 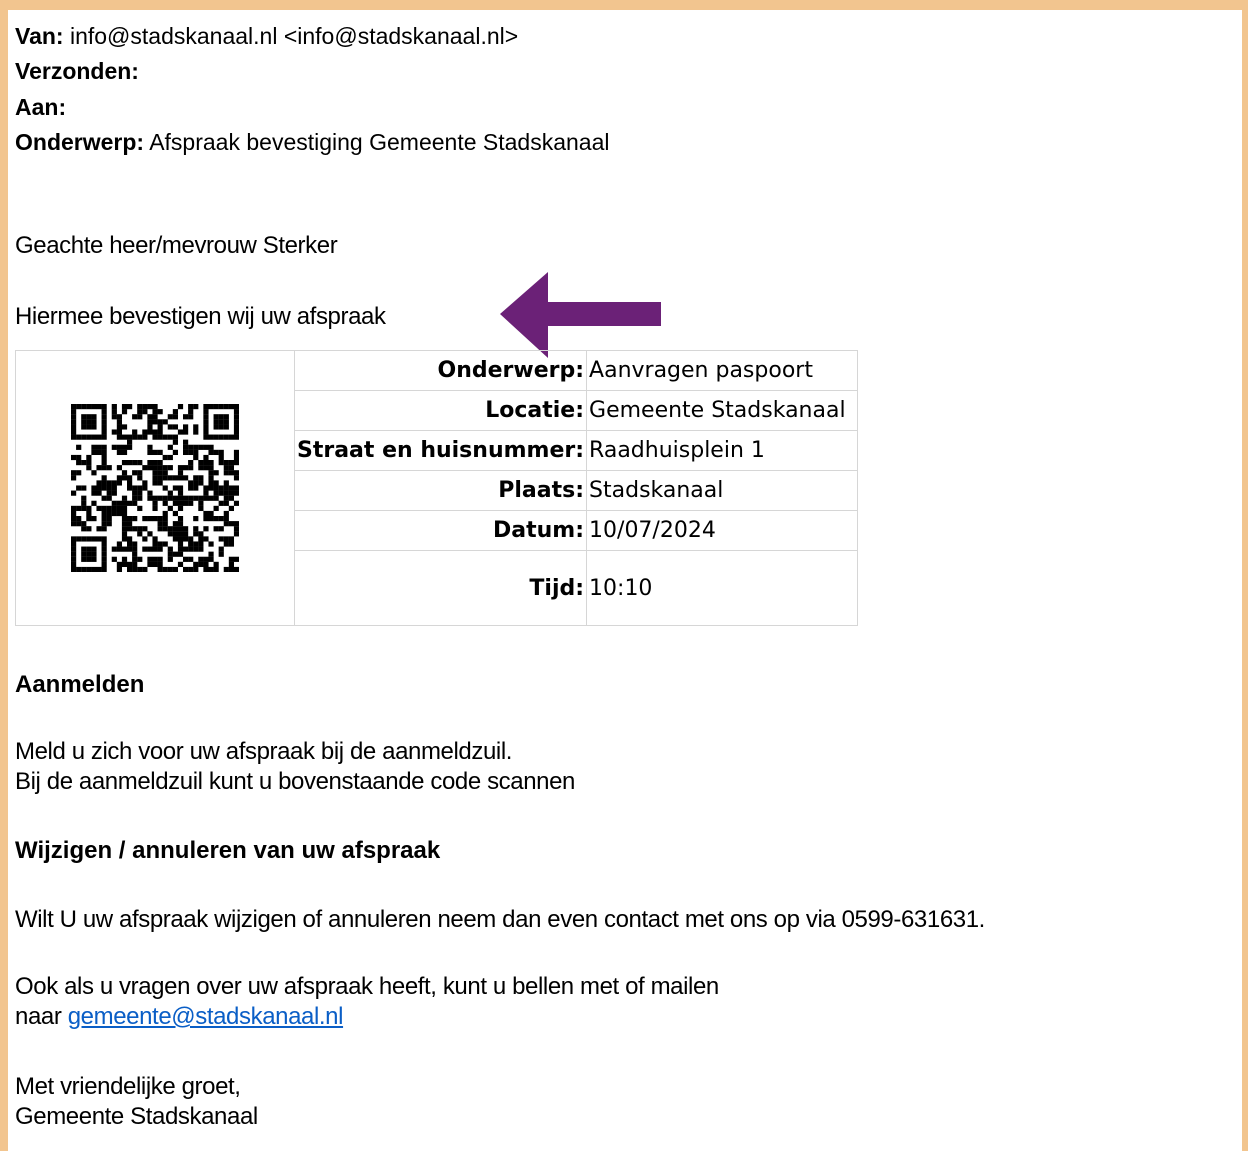 What do you see at coordinates (722, 410) in the screenshot?
I see `row-value: Gemeente Stadskanaal` at bounding box center [722, 410].